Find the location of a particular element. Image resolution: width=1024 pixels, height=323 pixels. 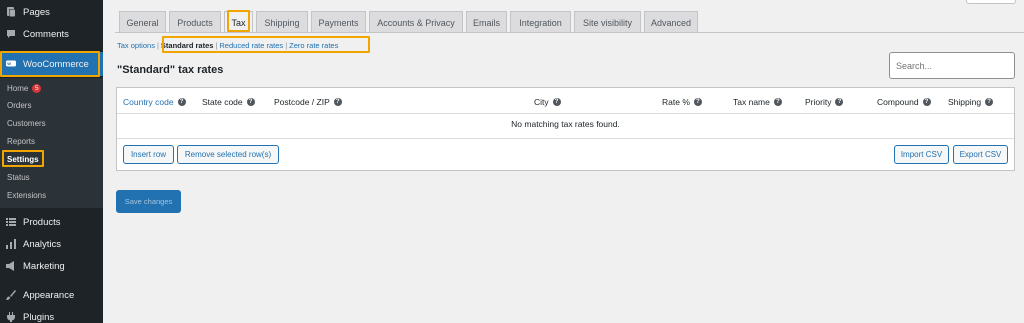

empty-message: No matching tax rates found. is located at coordinates (565, 124).